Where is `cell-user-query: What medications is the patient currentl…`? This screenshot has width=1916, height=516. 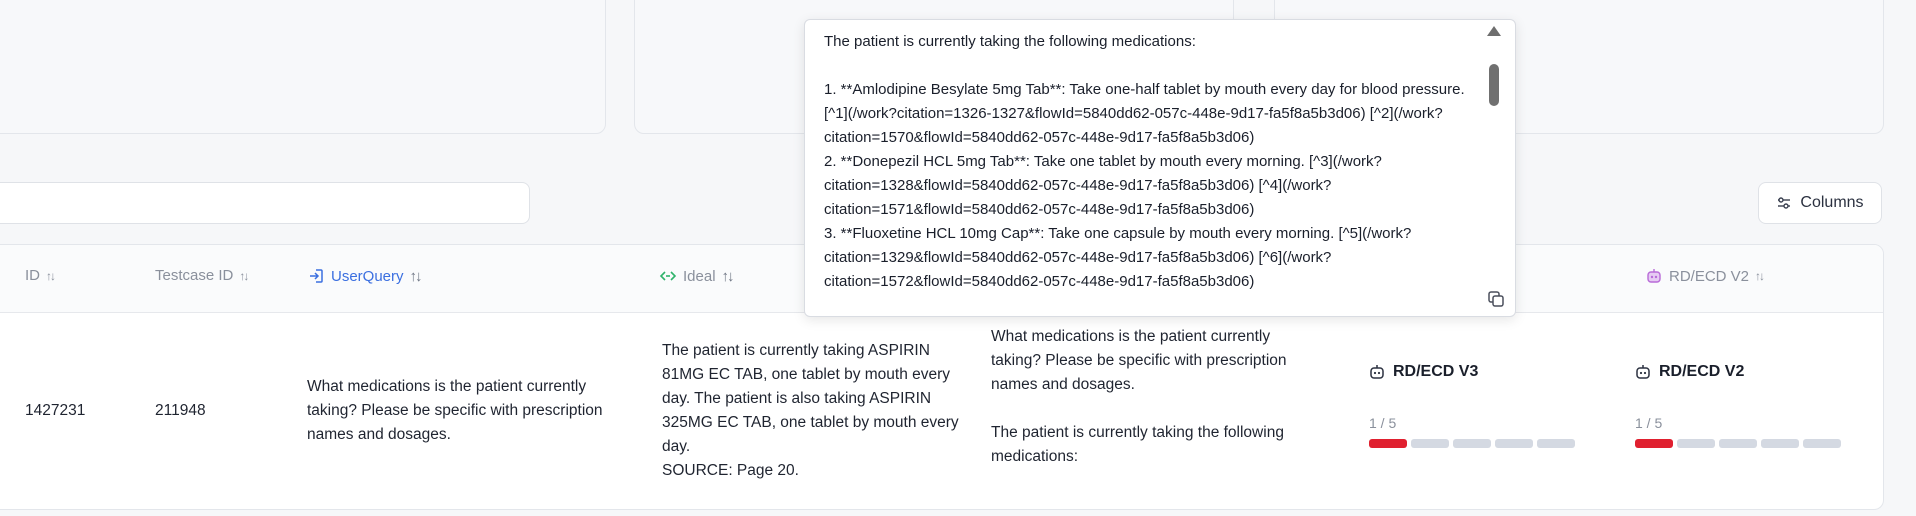
cell-user-query: What medications is the patient currentl… is located at coordinates (466, 411).